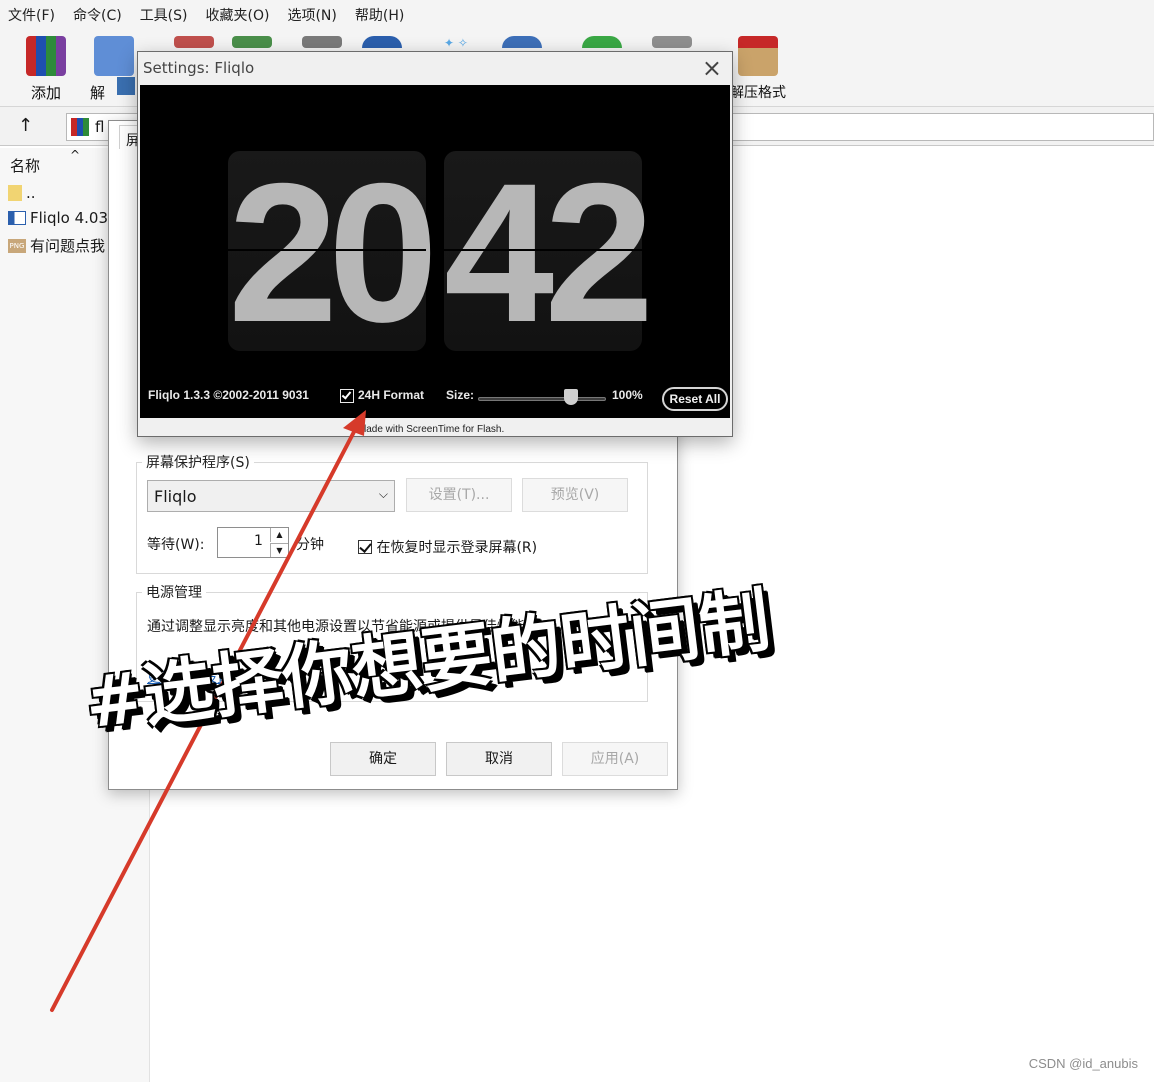 The image size is (1154, 1082). What do you see at coordinates (1083, 1063) in the screenshot?
I see `watermark: CSDN @id_anubis` at bounding box center [1083, 1063].